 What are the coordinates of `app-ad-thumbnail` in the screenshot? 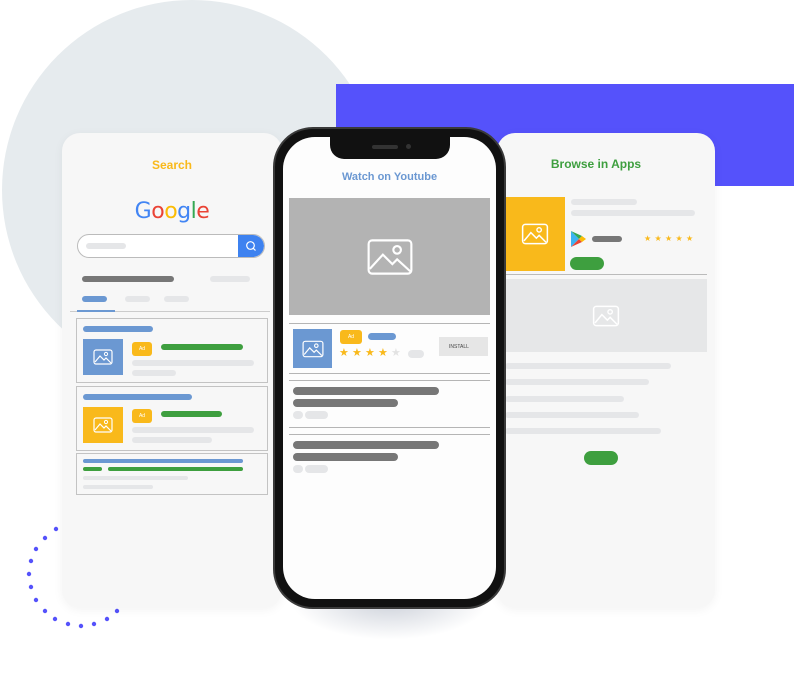 It's located at (312, 348).